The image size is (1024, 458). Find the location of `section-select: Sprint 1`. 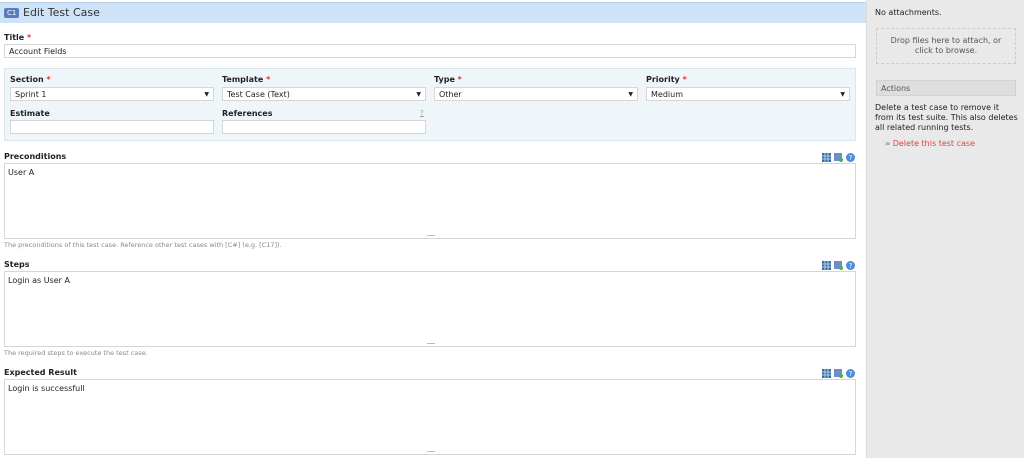

section-select: Sprint 1 is located at coordinates (112, 94).